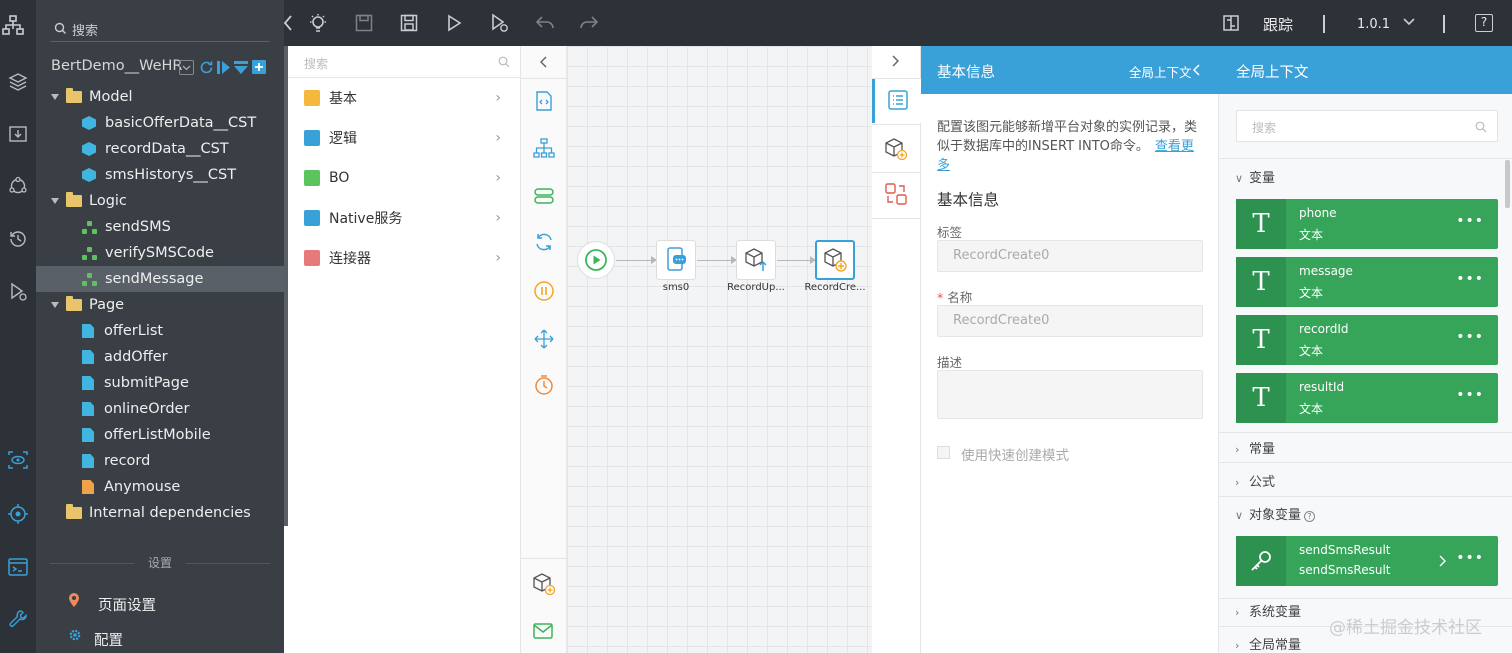  Describe the element at coordinates (1278, 24) in the screenshot. I see `trace-label: 跟踪` at that location.